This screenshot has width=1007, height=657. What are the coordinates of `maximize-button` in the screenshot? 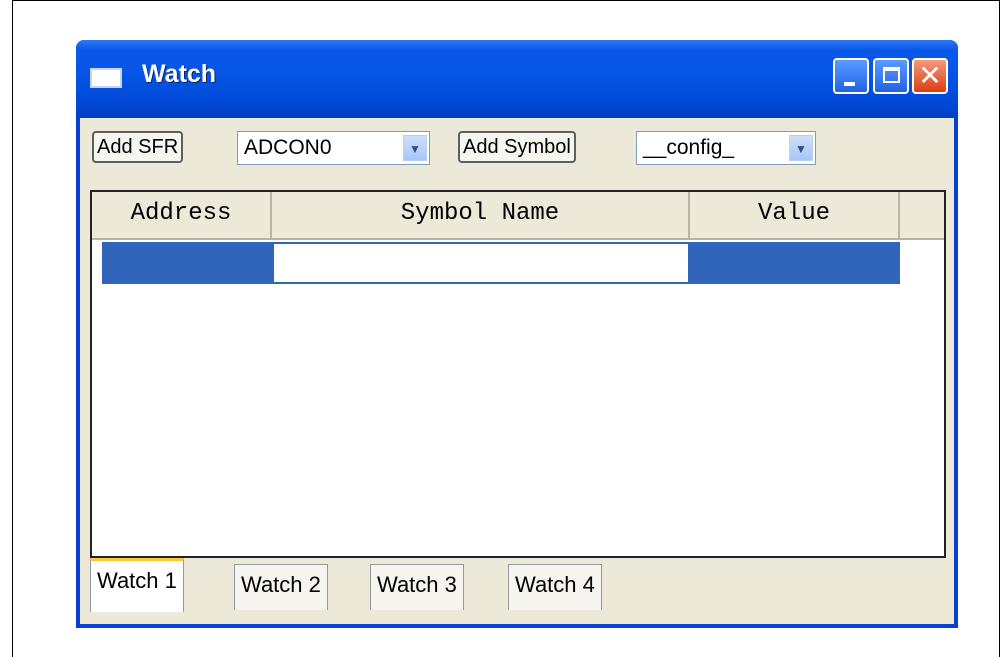 It's located at (891, 76).